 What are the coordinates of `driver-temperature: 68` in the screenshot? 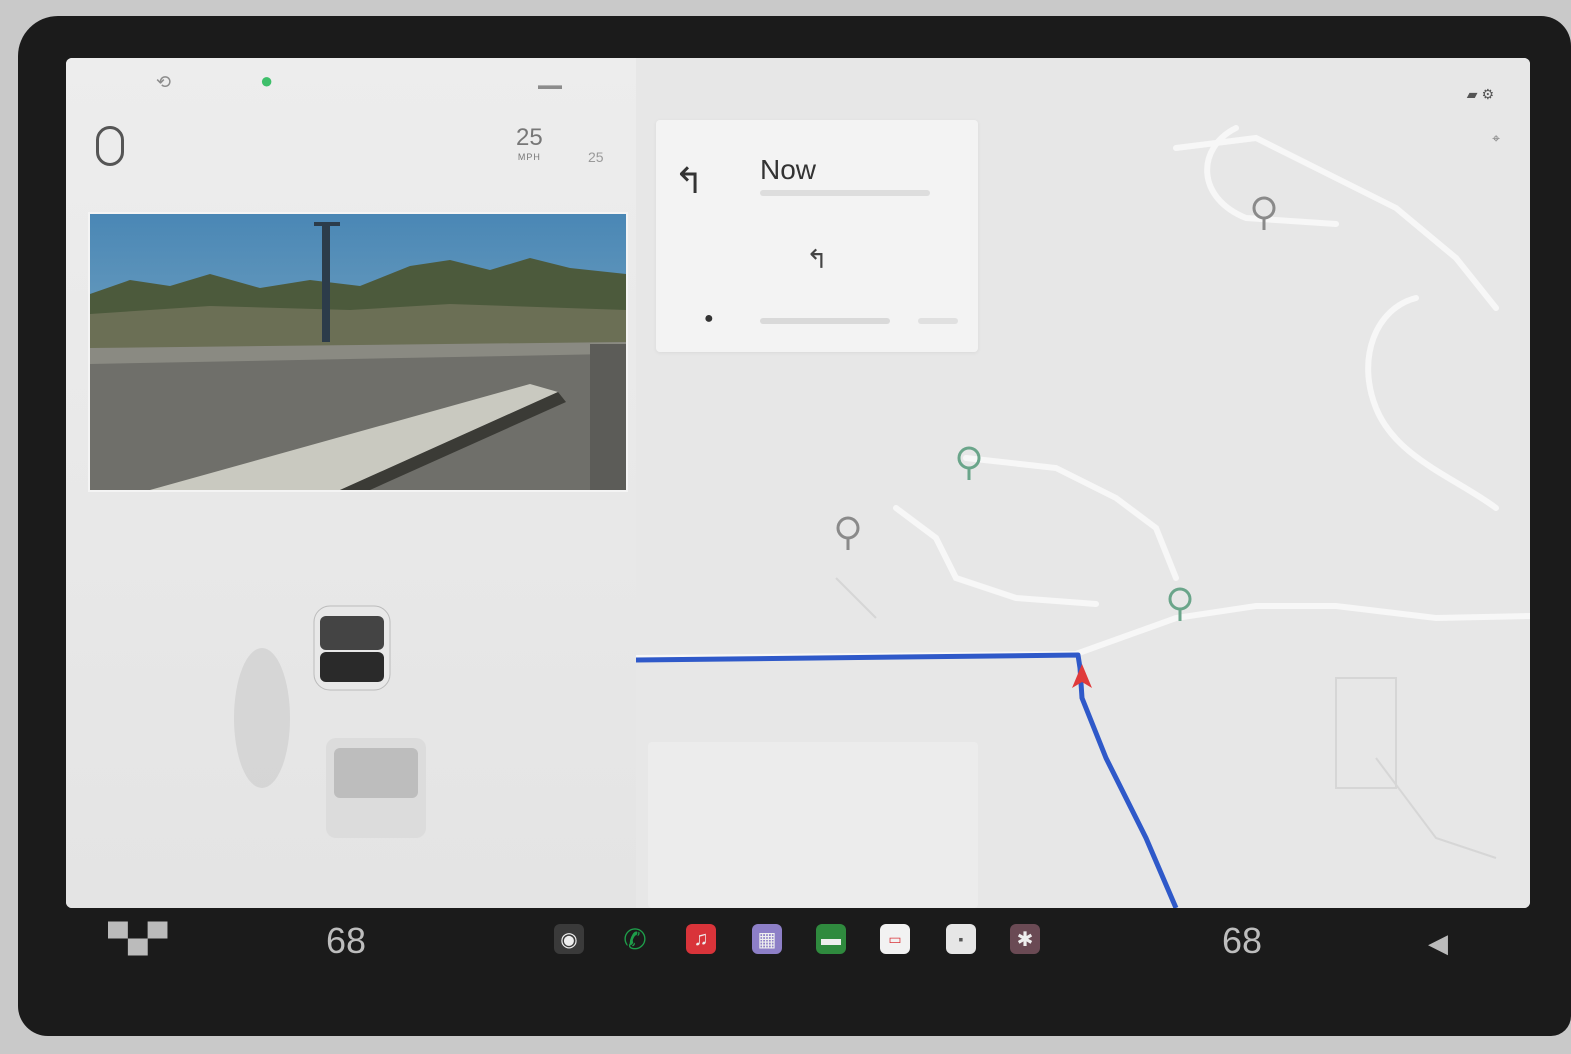 It's located at (346, 941).